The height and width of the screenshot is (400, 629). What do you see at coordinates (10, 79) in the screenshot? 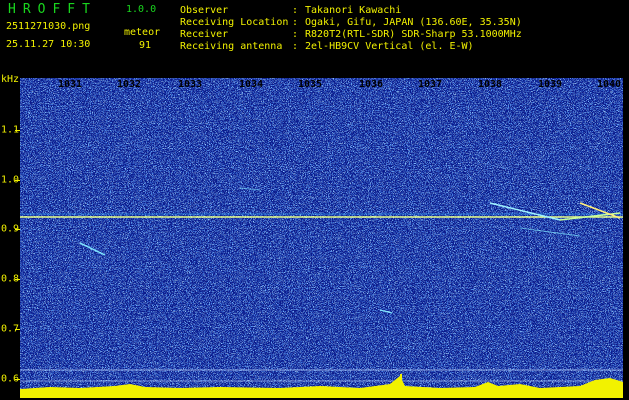
I see `y-axis-unit: kHz` at bounding box center [10, 79].